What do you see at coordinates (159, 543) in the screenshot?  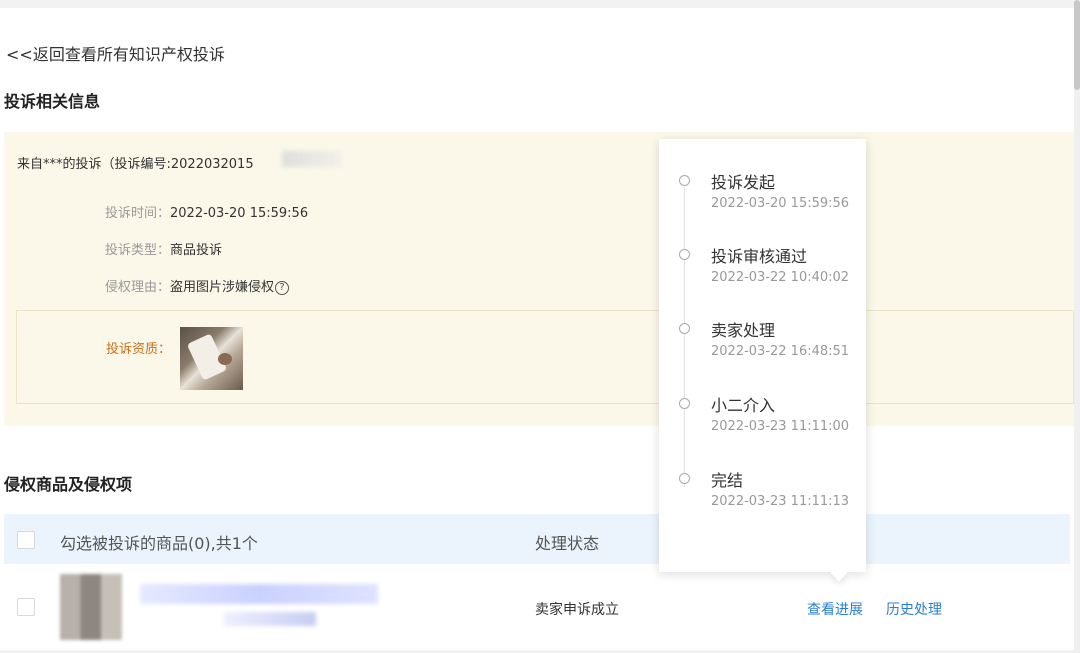 I see `select-items-header: 勾选被投诉的商品(0),共1个` at bounding box center [159, 543].